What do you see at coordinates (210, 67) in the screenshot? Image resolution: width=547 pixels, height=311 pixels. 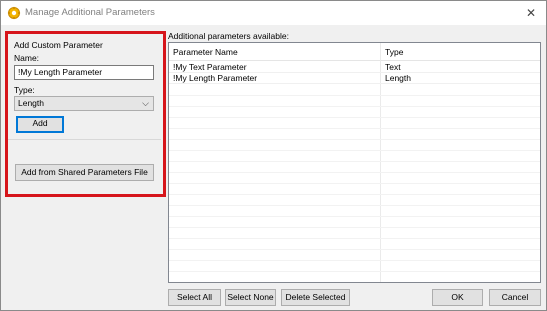 I see `parameter-name-cell: !My Text Parameter` at bounding box center [210, 67].